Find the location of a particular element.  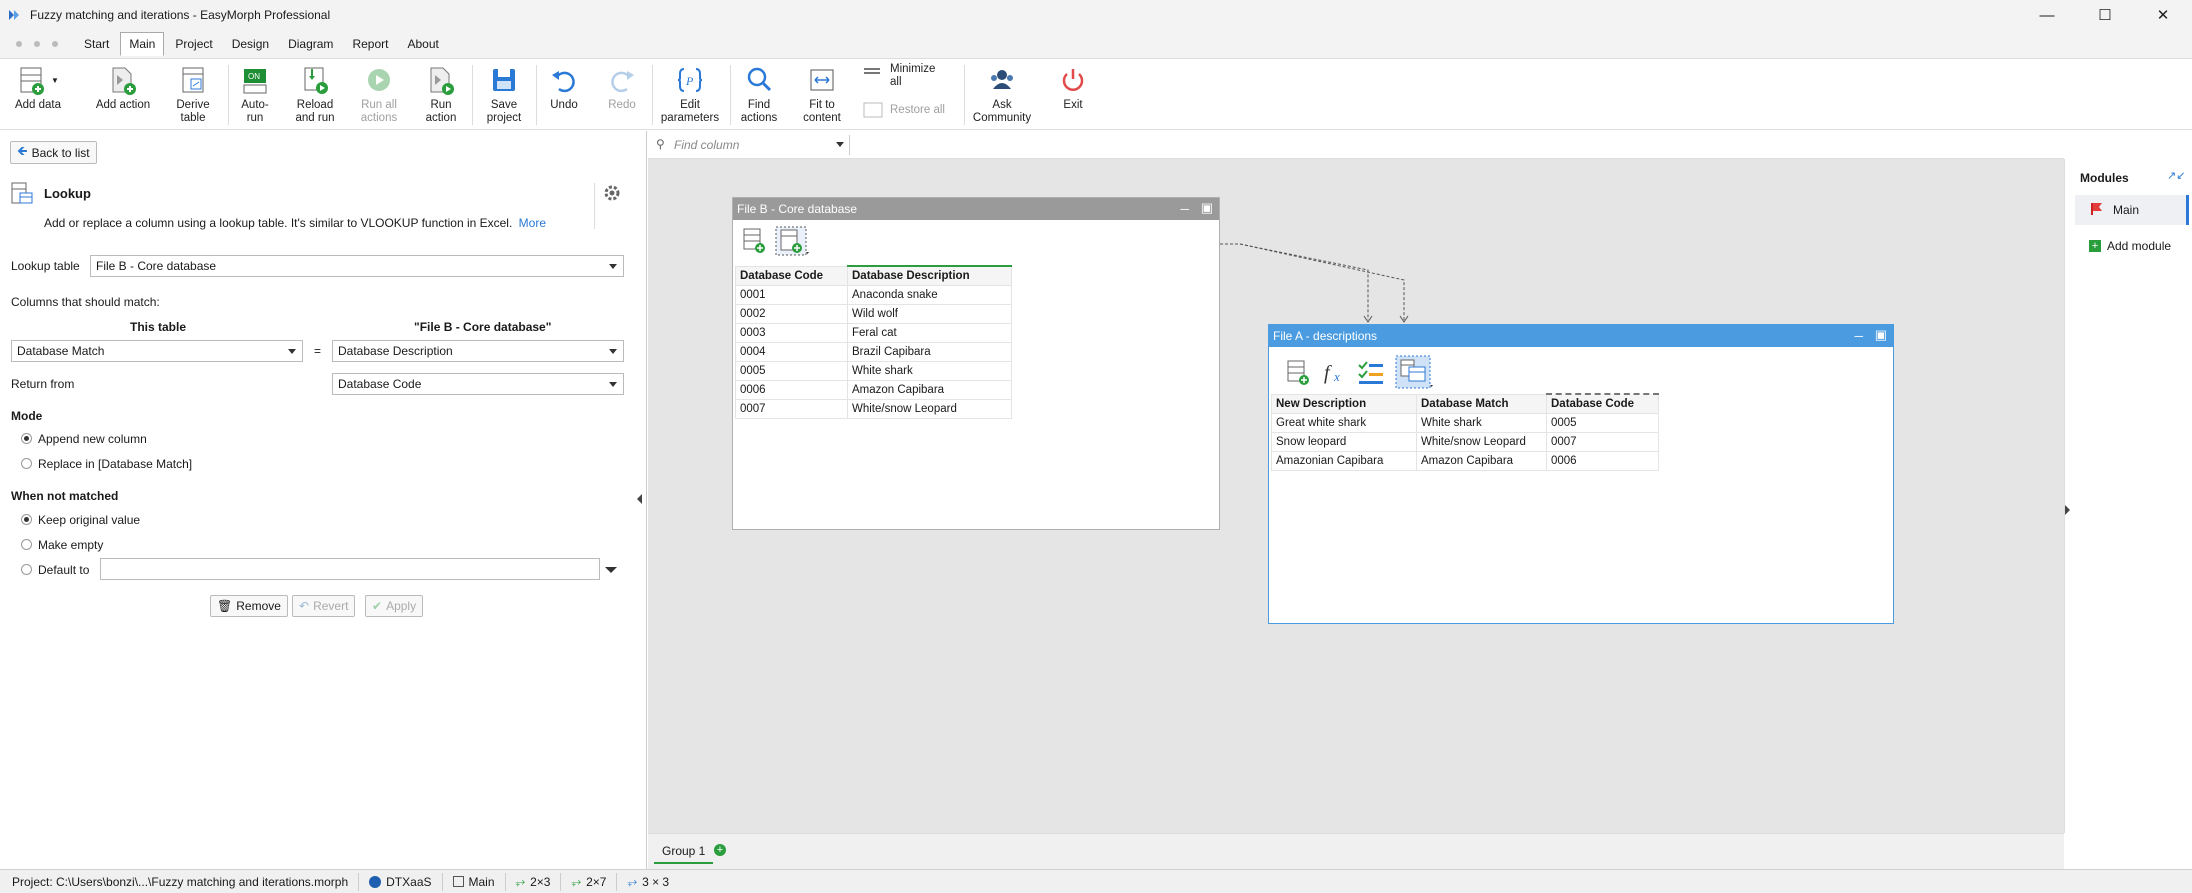

undo-button: Undo is located at coordinates (564, 87).